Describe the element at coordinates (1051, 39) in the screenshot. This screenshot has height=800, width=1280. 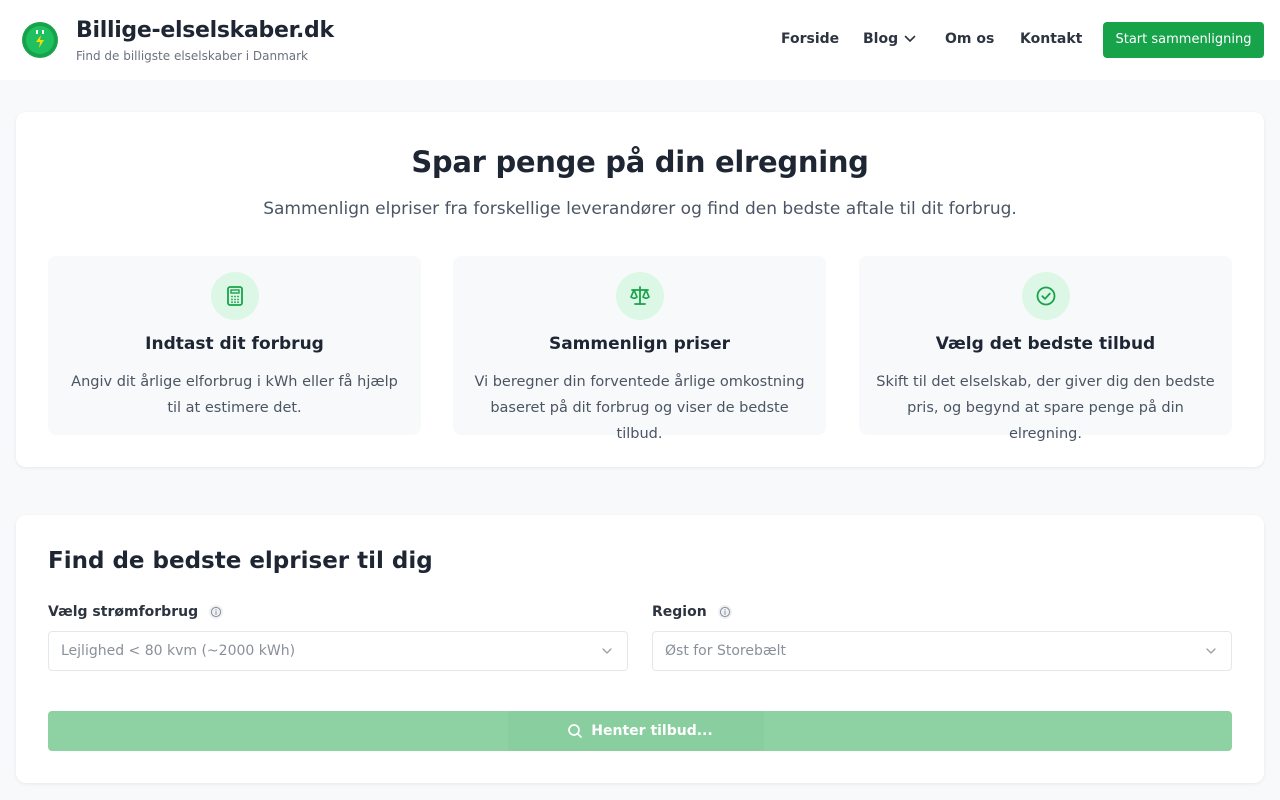
I see `nav-kontakt: Kontakt` at that location.